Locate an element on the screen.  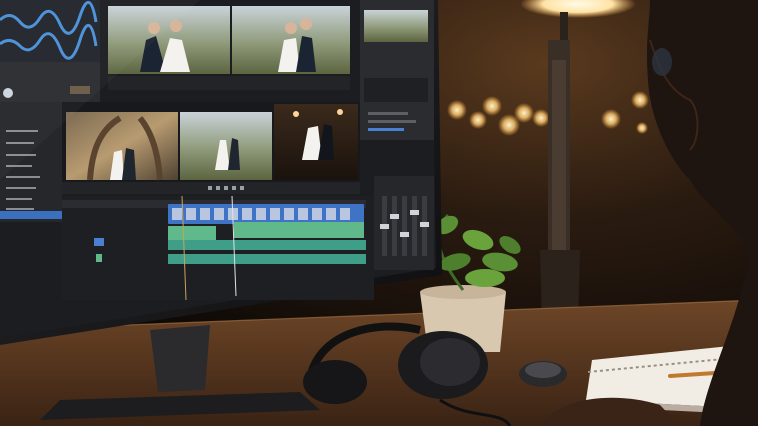
video-track-v1-b is located at coordinates (299, 230).